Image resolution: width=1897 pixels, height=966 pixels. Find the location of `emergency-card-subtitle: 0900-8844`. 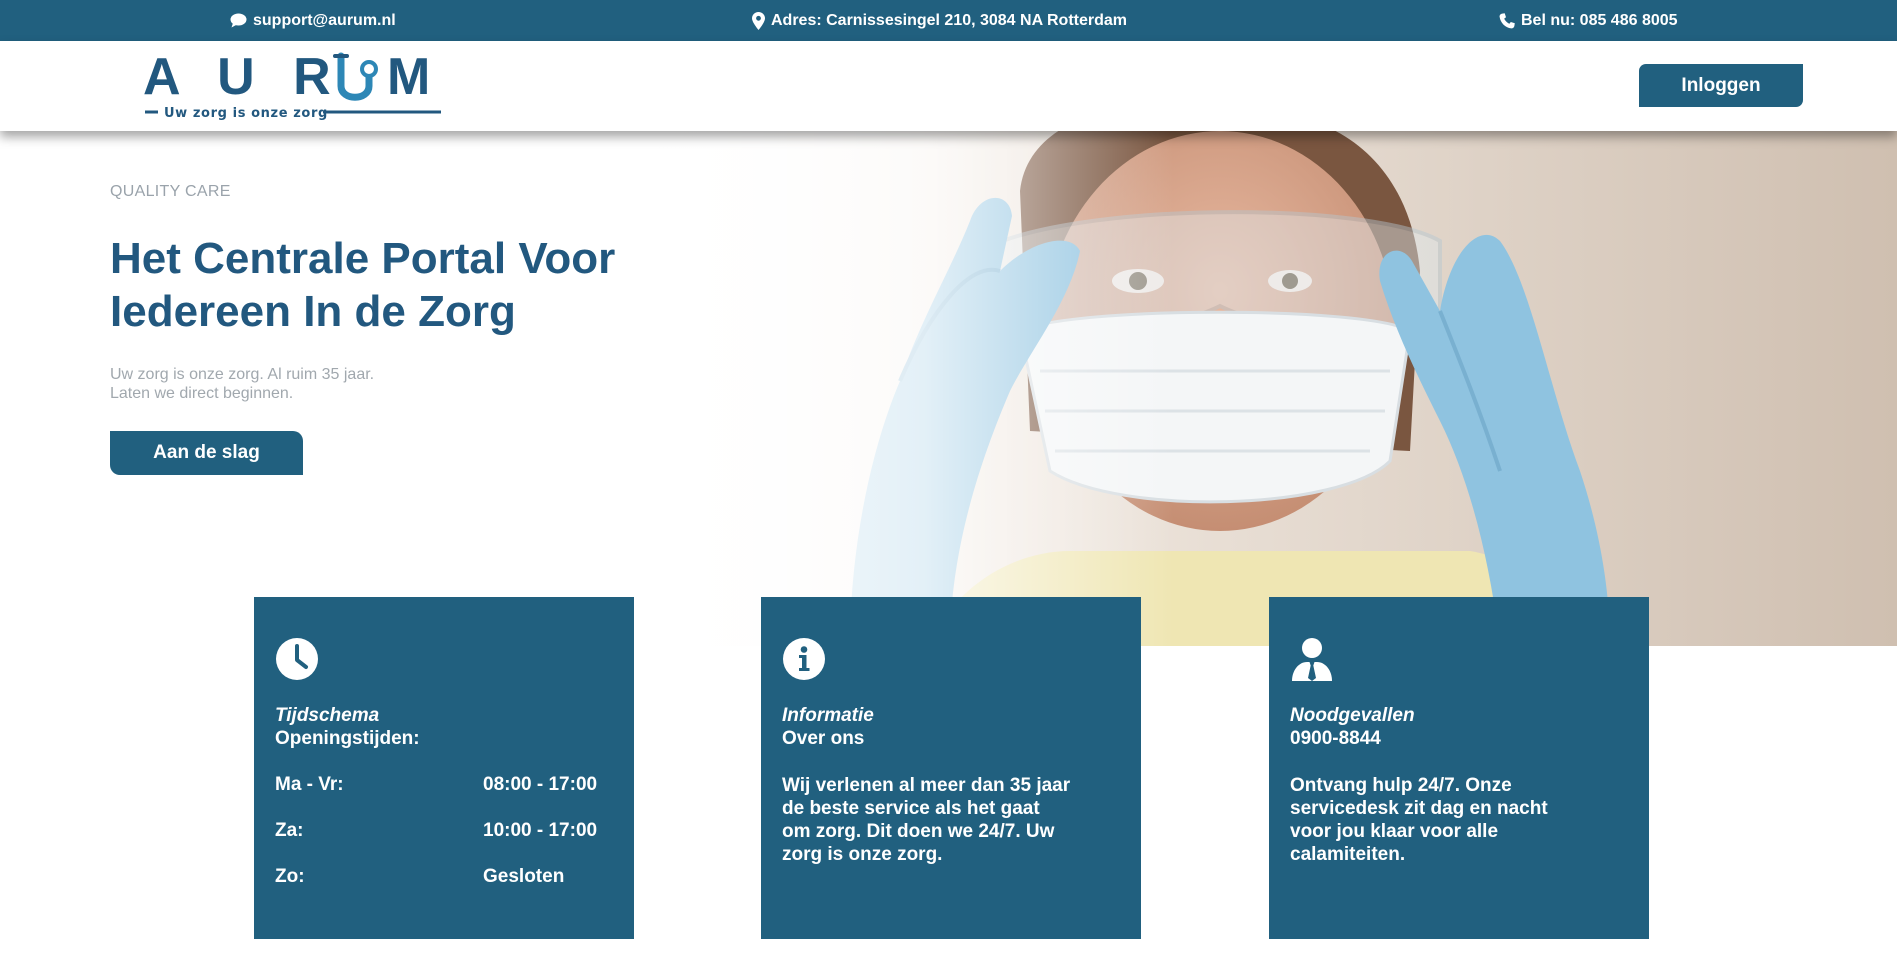

emergency-card-subtitle: 0900-8844 is located at coordinates (1335, 738).